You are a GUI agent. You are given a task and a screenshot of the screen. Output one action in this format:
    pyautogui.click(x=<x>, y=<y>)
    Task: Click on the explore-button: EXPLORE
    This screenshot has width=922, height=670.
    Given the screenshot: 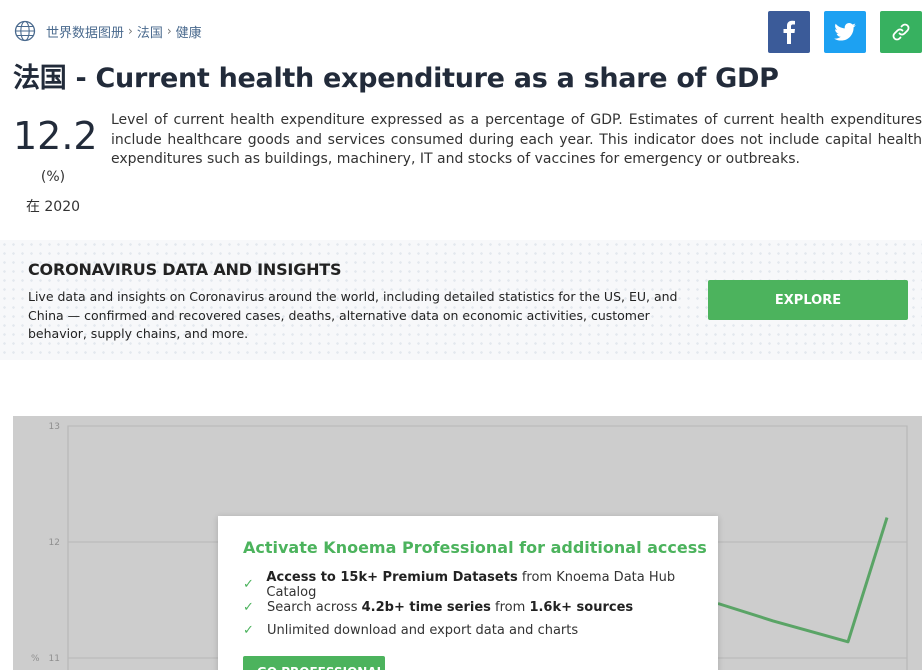 What is the action you would take?
    pyautogui.click(x=808, y=300)
    